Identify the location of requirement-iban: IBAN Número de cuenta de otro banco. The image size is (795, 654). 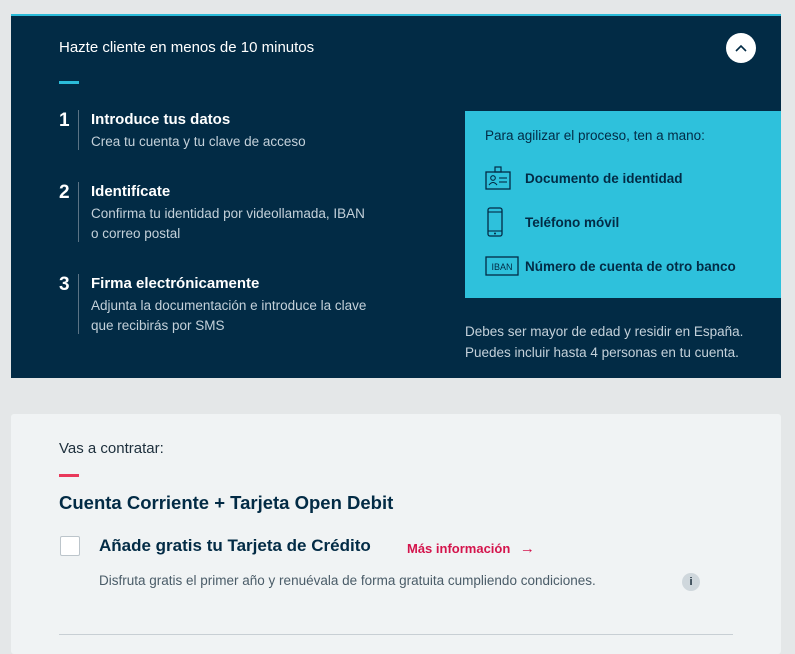
(610, 266).